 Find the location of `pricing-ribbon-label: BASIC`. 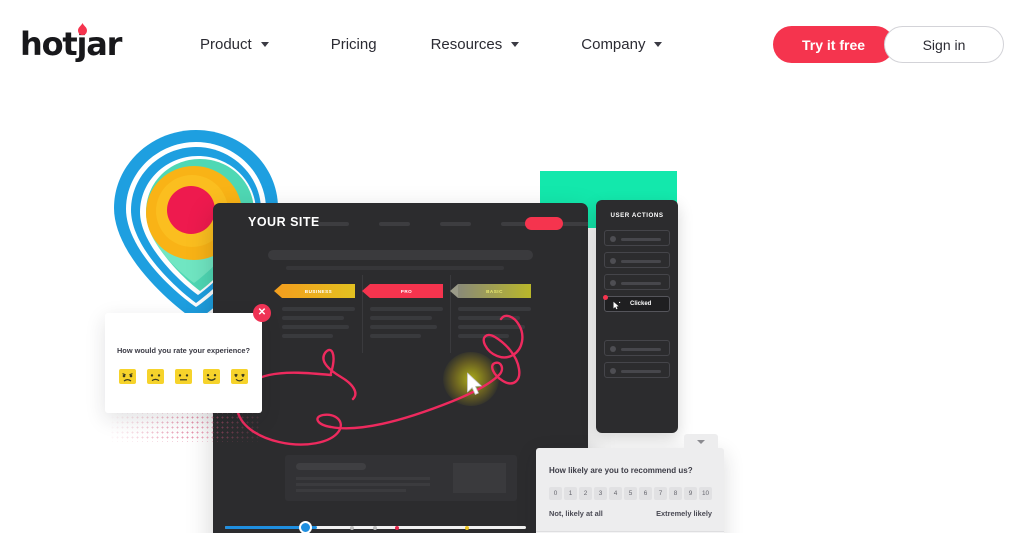

pricing-ribbon-label: BASIC is located at coordinates (494, 291).